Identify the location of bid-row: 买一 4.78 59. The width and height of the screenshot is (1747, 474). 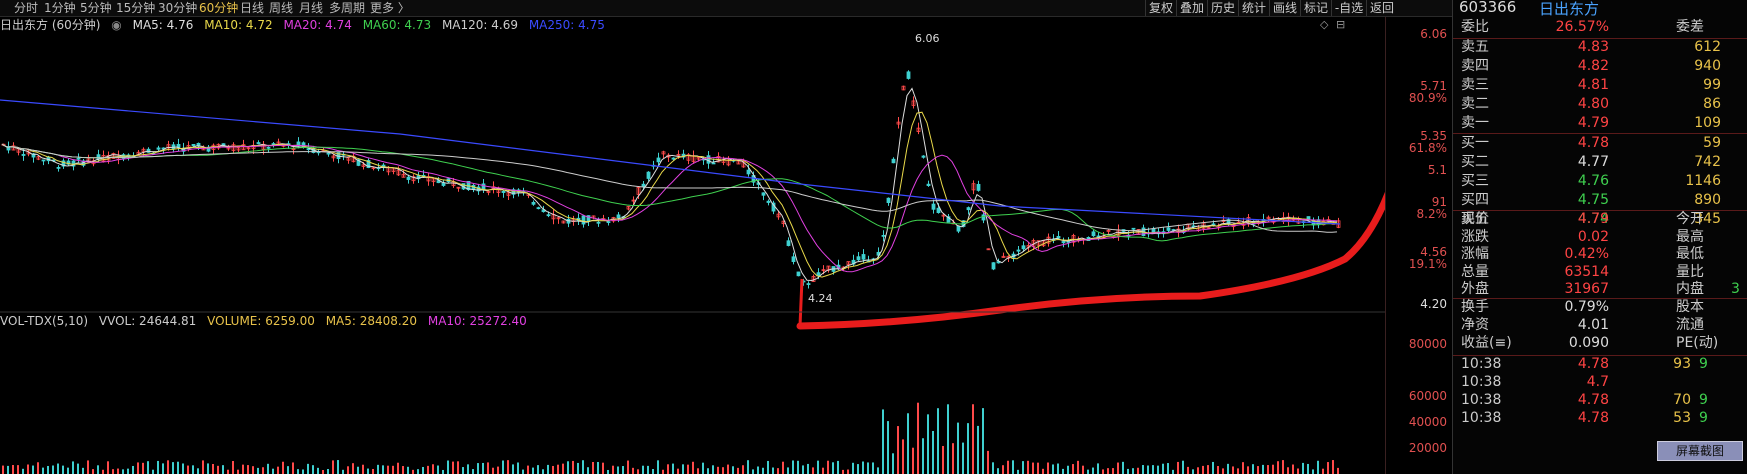
(1604, 143).